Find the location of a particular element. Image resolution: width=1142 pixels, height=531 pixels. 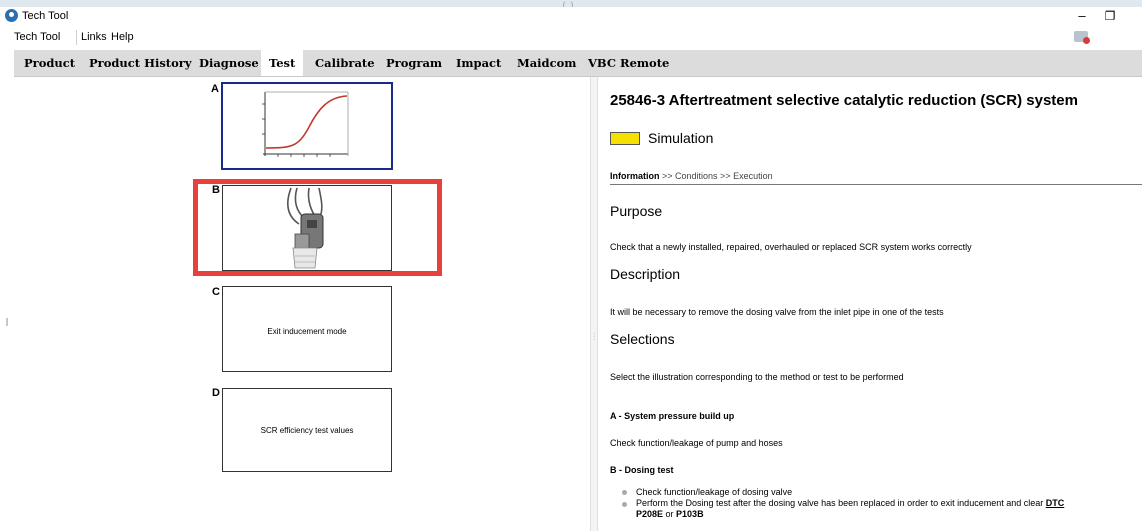

card-d-scr-efficiency: SCR efficiency test values is located at coordinates (307, 430).